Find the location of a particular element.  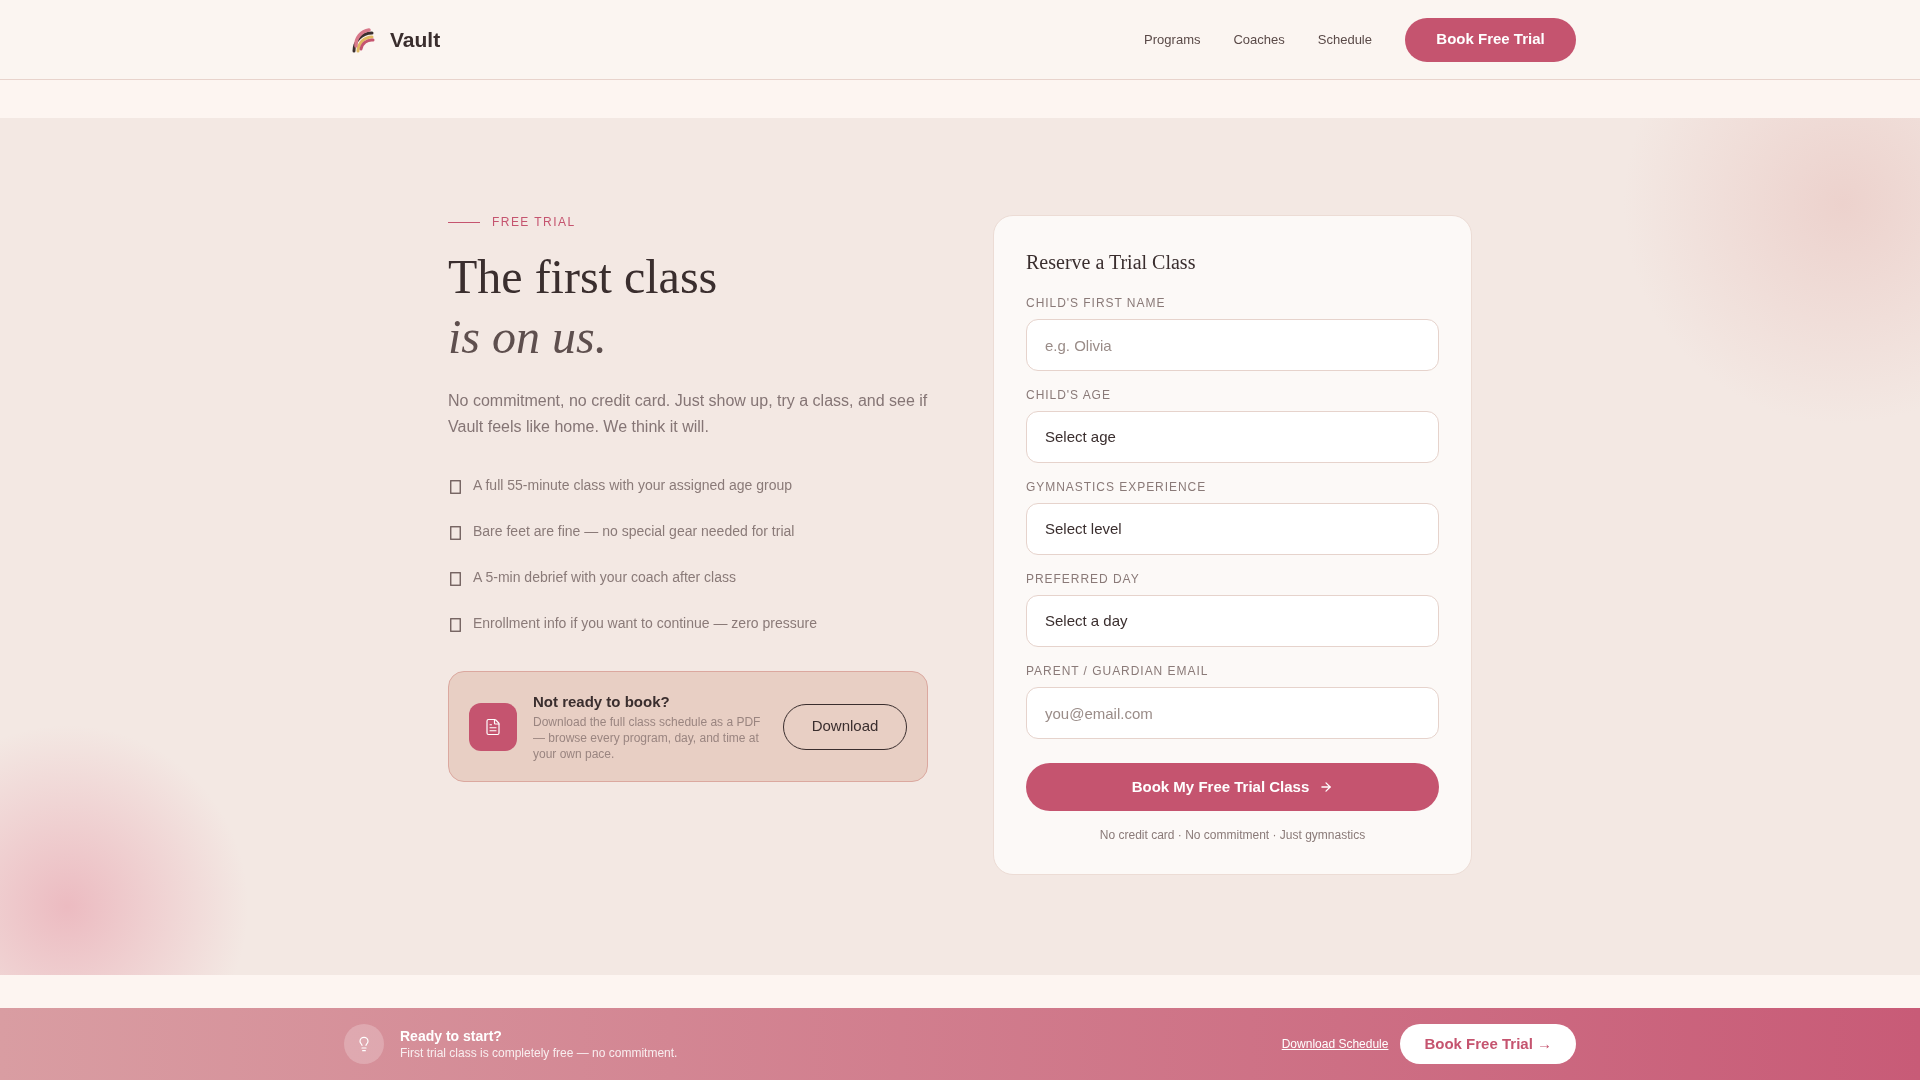

headline: The first class is located at coordinates (583, 277).